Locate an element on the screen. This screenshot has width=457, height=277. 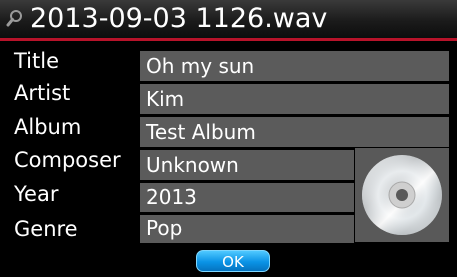
genre-label: Genre is located at coordinates (46, 229).